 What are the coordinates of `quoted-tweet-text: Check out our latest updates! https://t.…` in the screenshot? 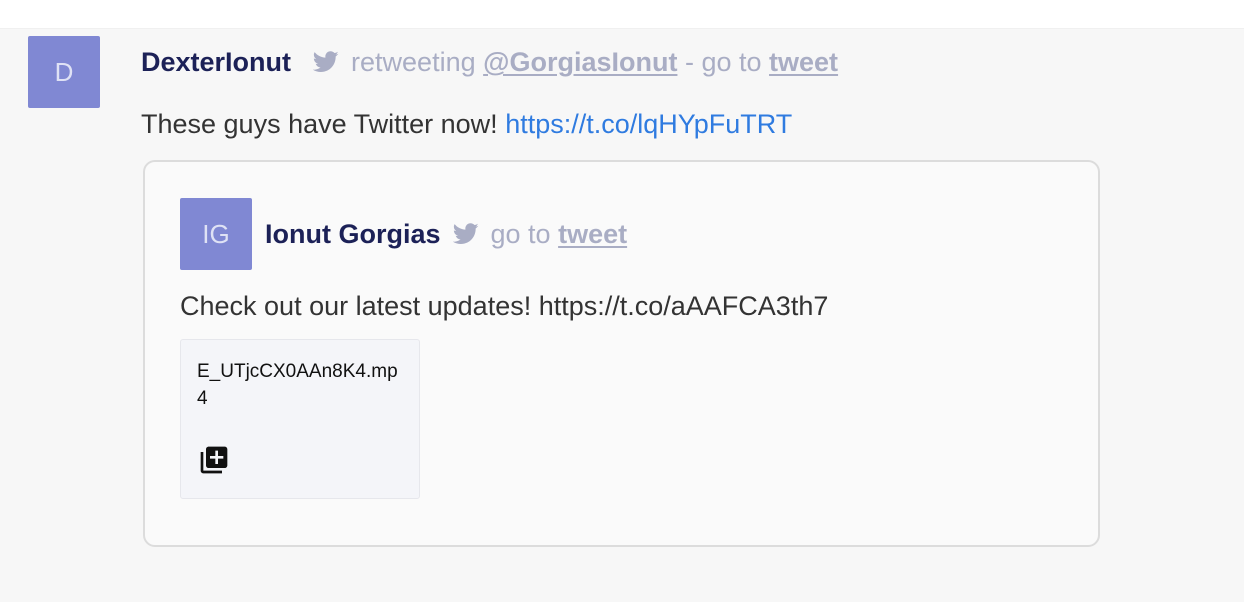 It's located at (504, 306).